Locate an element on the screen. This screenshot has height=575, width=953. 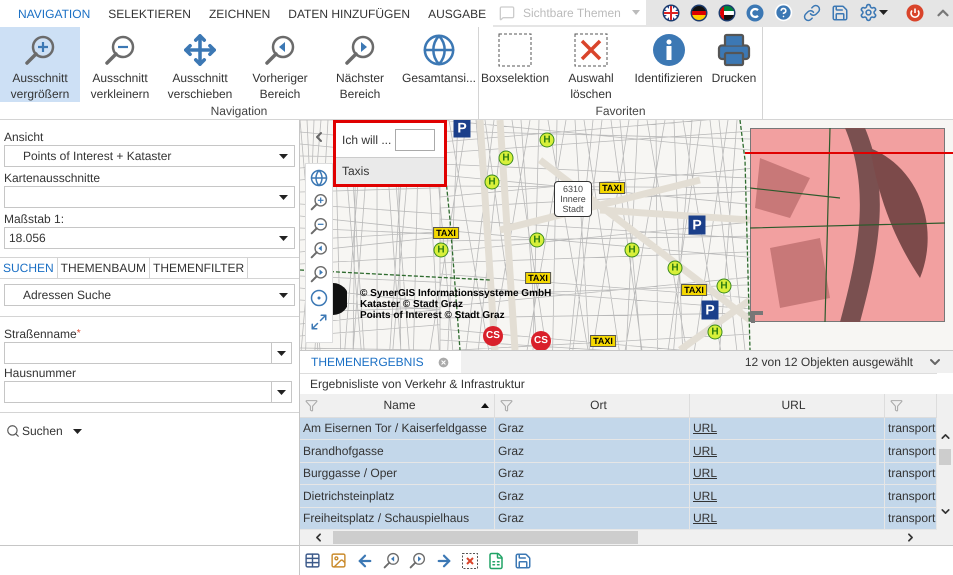
settings-menu-button is located at coordinates (873, 12).